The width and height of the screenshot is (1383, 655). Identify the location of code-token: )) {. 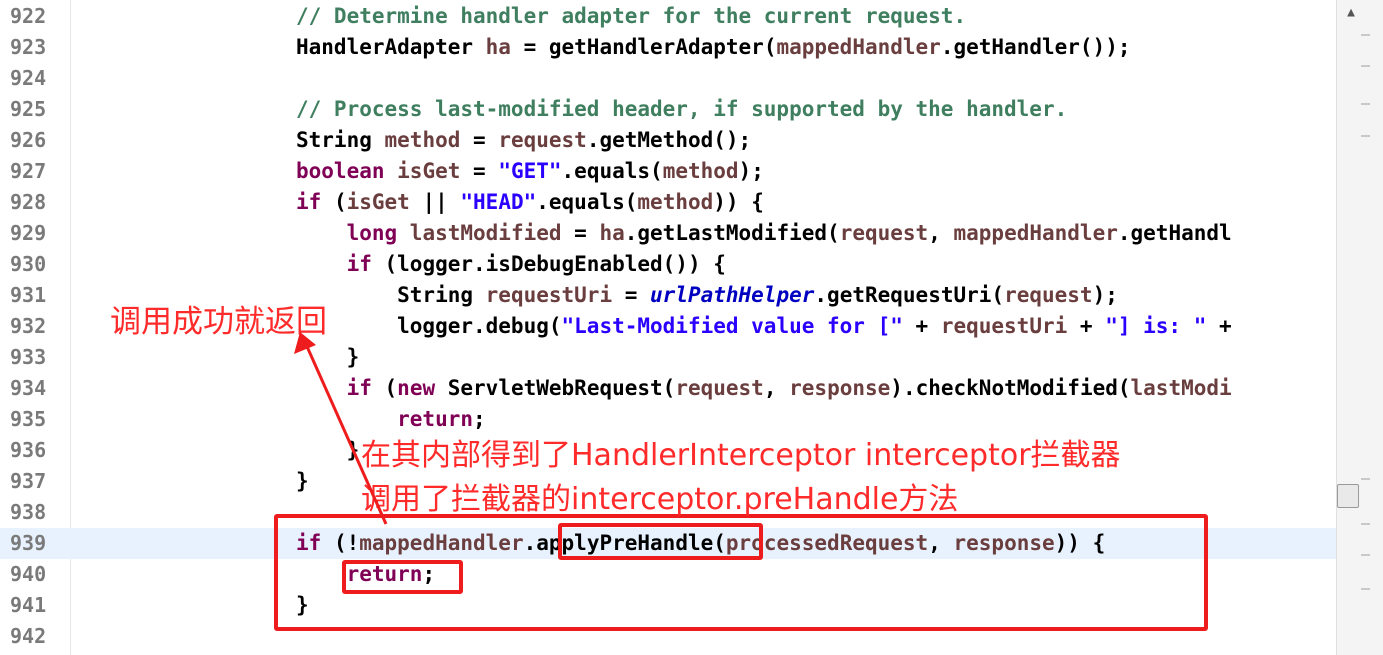
(738, 202).